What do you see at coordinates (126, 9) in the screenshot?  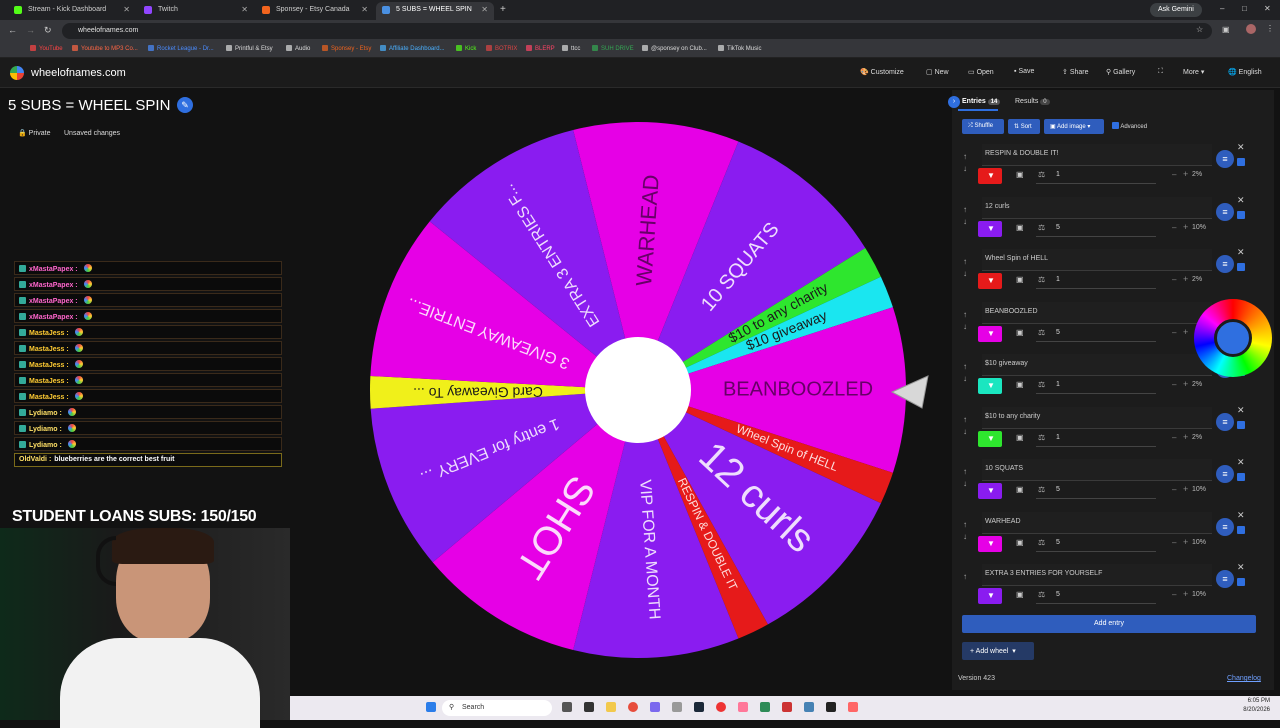 I see `close-icon: ✕` at bounding box center [126, 9].